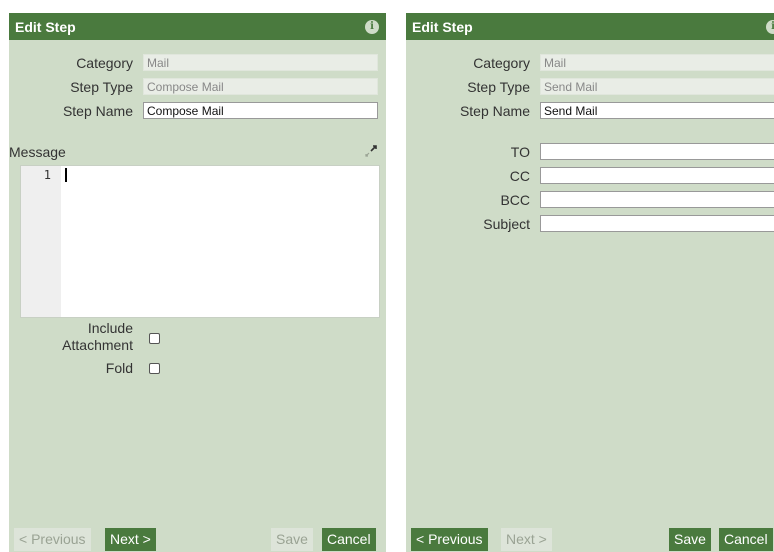  I want to click on expand-icon, so click(371, 151).